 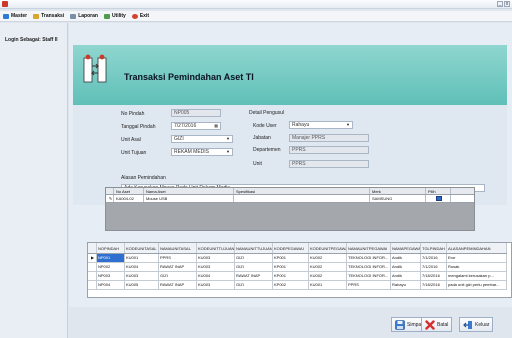 I want to click on table-cell: KP002, so click(x=291, y=285).